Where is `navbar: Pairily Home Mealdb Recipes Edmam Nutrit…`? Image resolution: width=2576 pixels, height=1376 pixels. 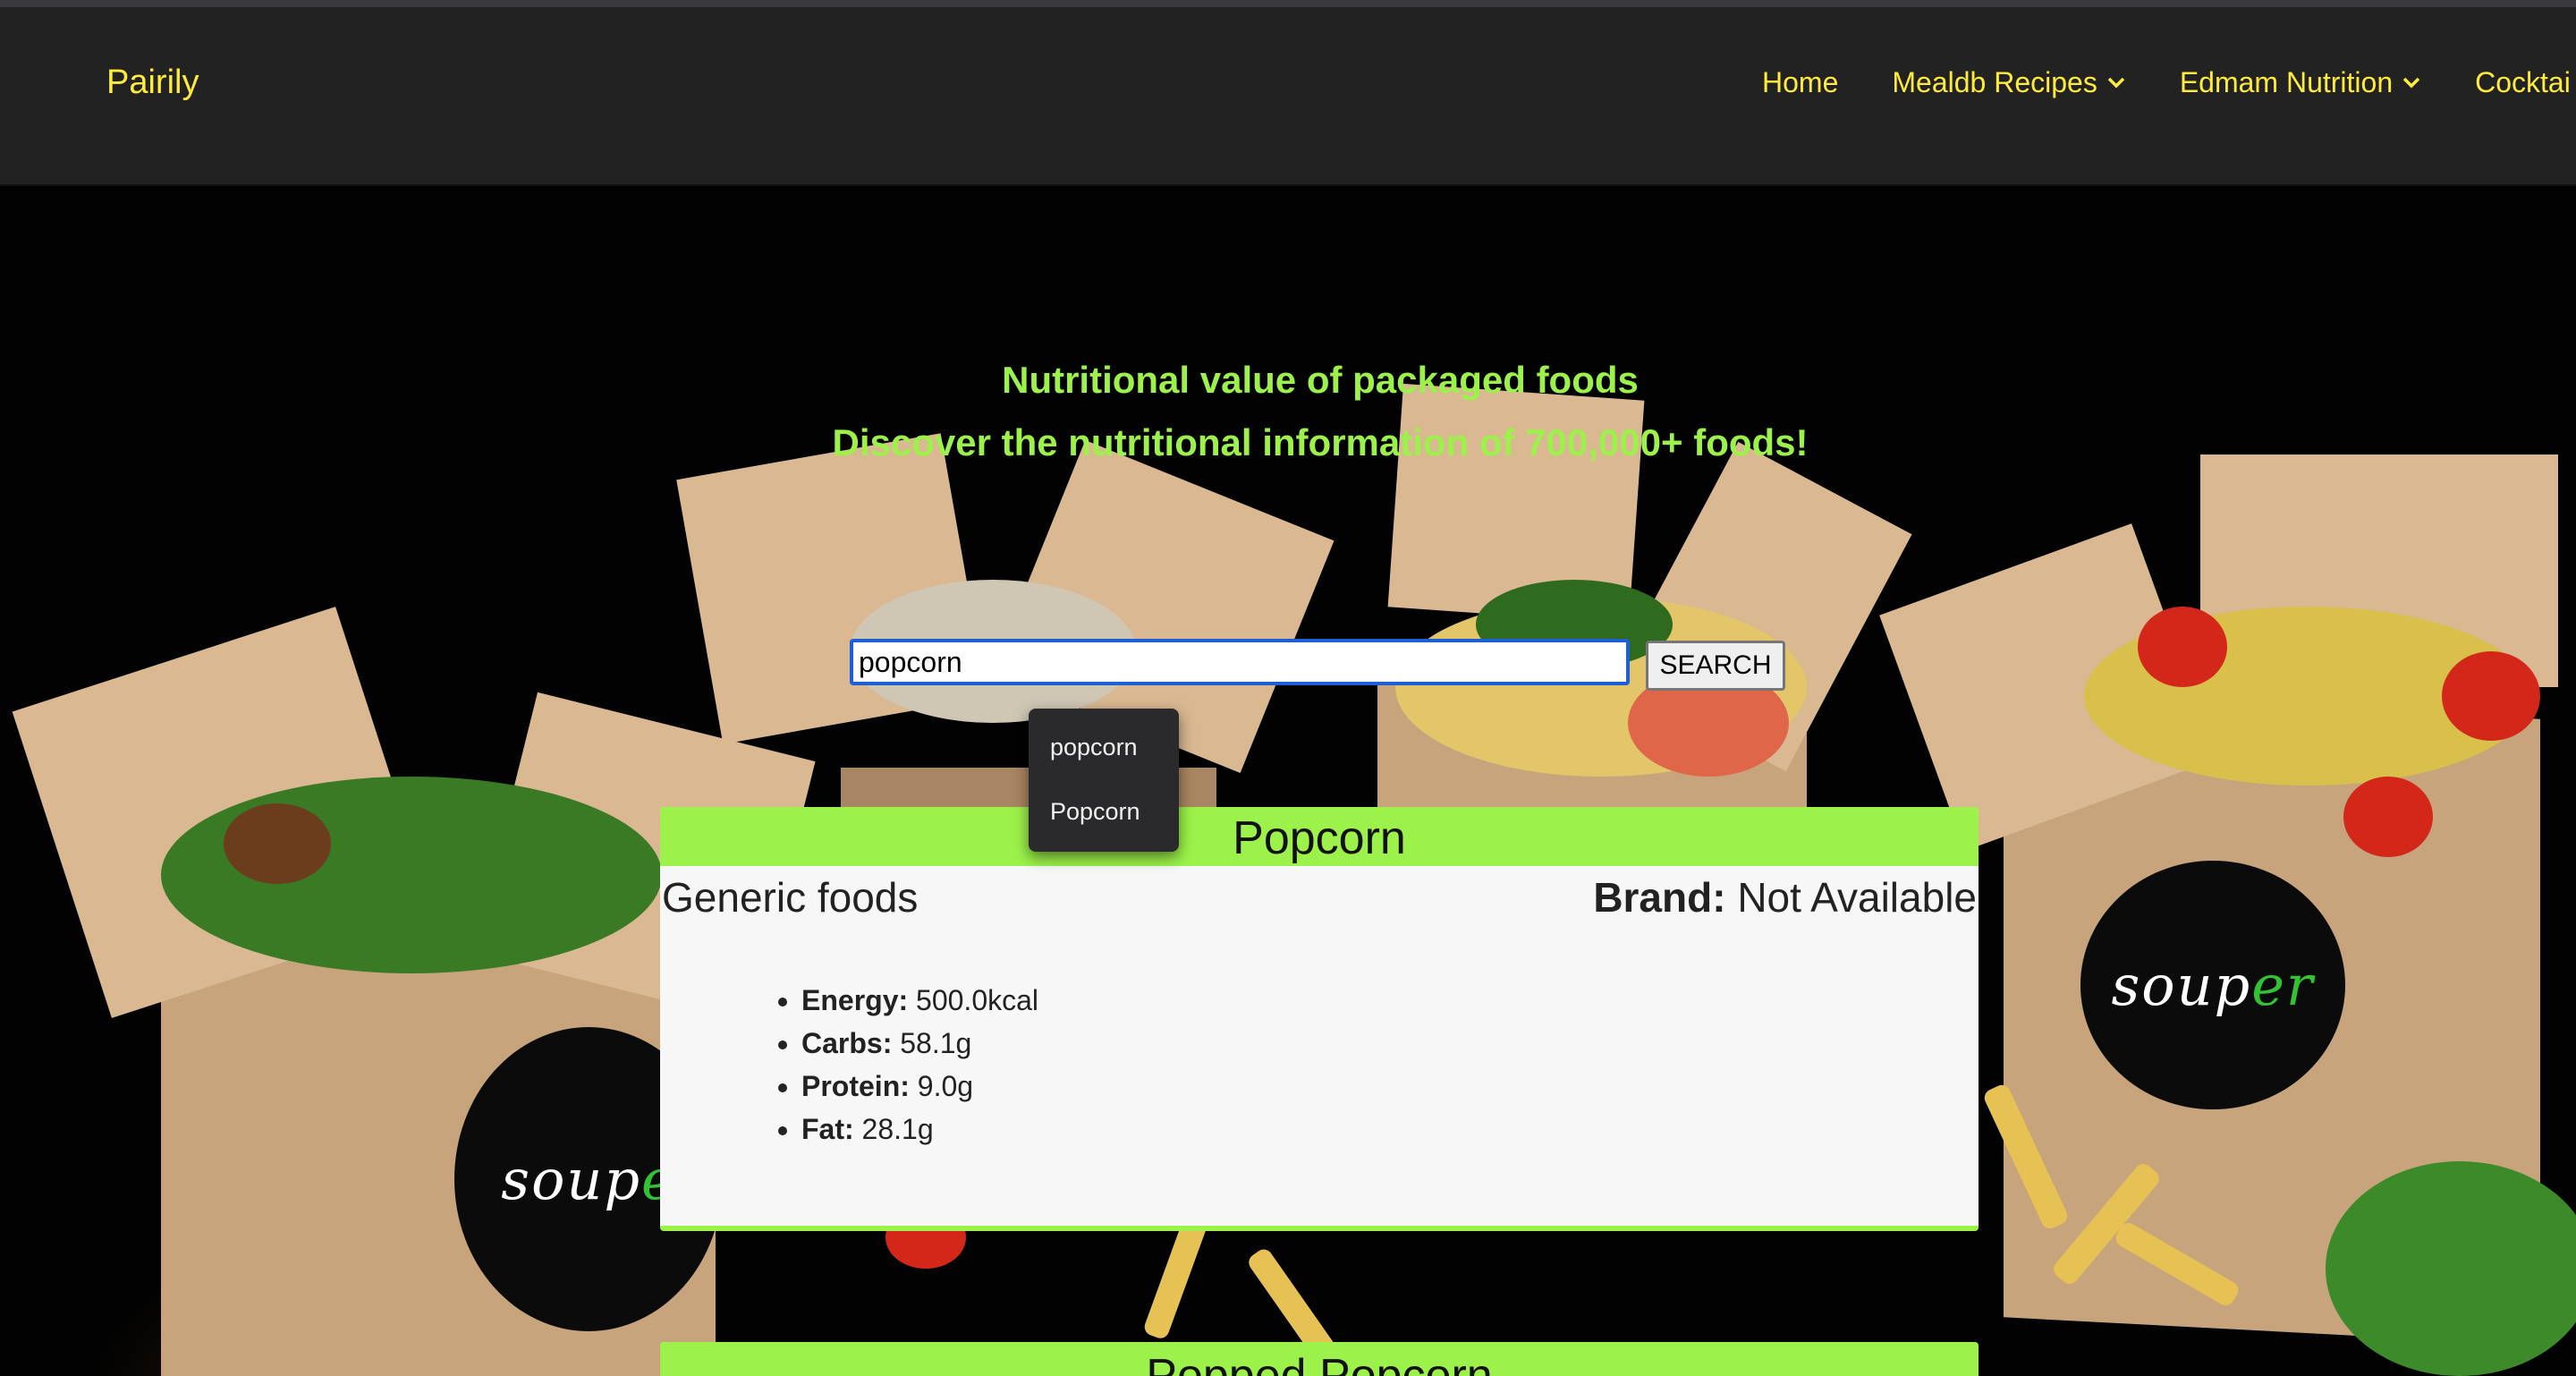 navbar: Pairily Home Mealdb Recipes Edmam Nutrit… is located at coordinates (1288, 97).